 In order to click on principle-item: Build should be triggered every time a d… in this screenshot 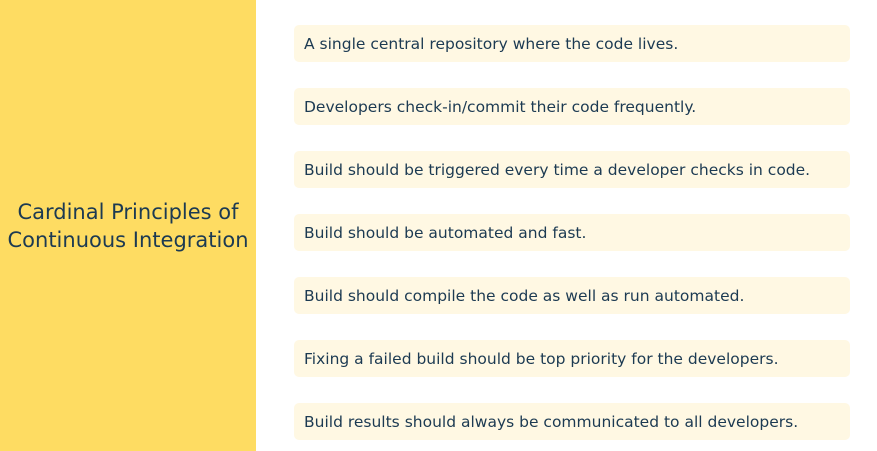, I will do `click(572, 169)`.